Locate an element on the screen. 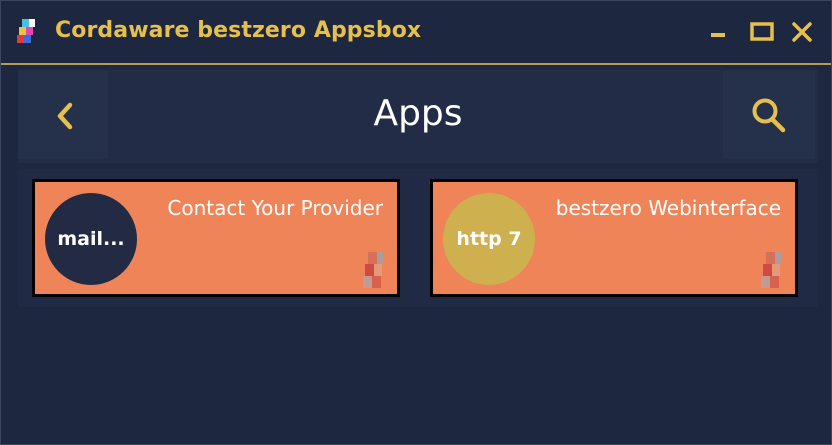 This screenshot has height=445, width=832. maximize-icon is located at coordinates (763, 33).